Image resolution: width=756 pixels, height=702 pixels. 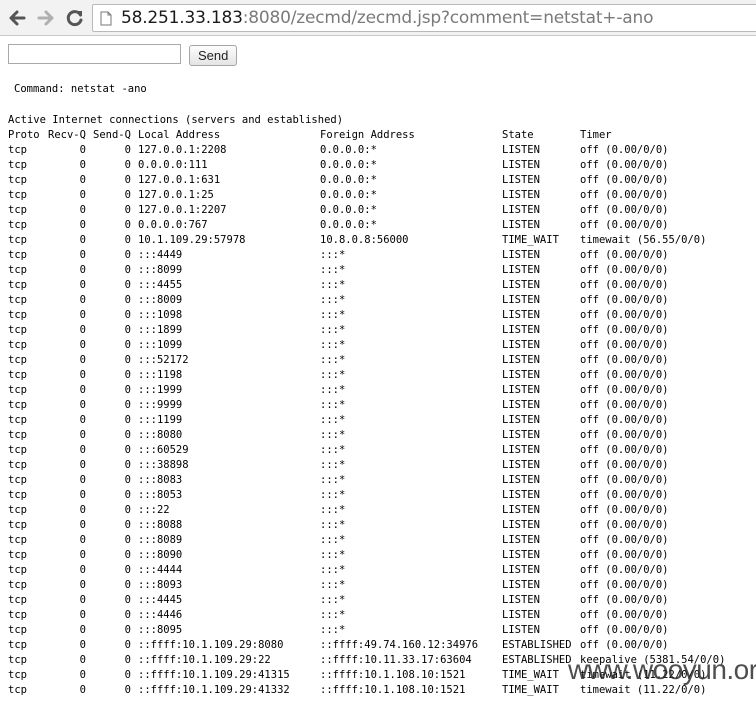 What do you see at coordinates (173, 225) in the screenshot?
I see `cell-local-address: 0.0.0.0:767` at bounding box center [173, 225].